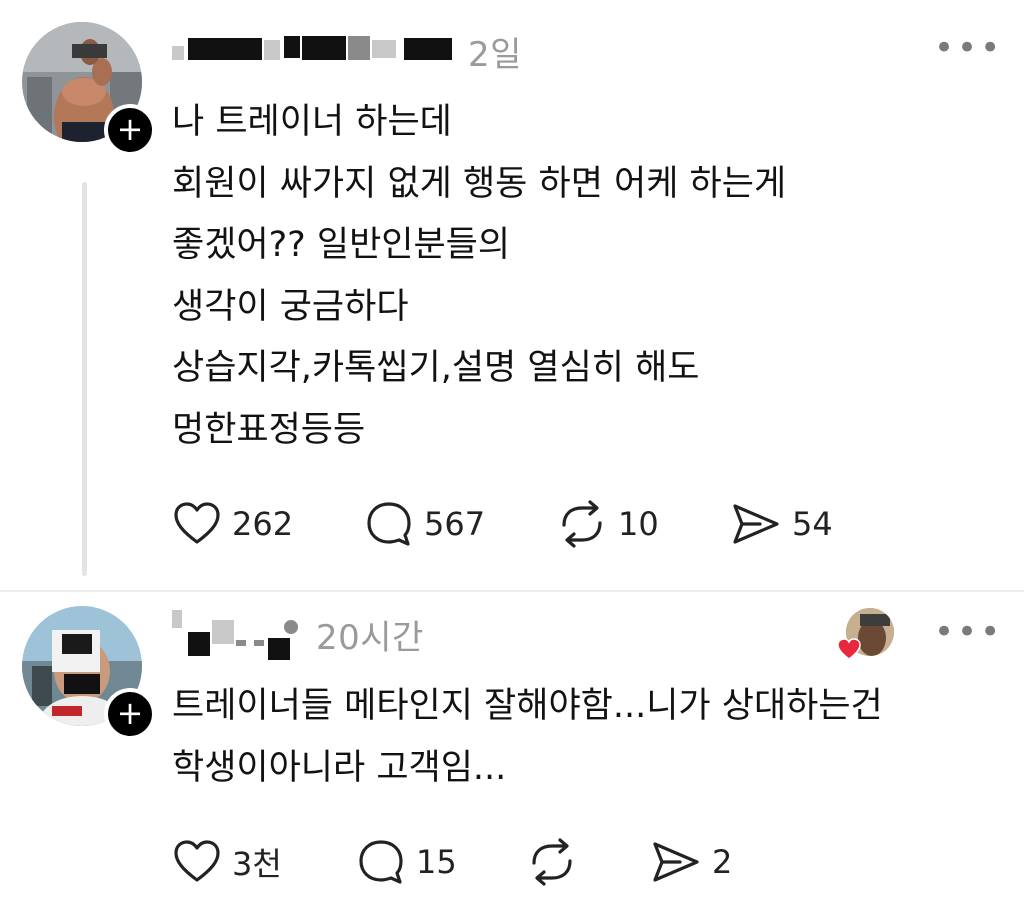 This screenshot has height=912, width=1024. What do you see at coordinates (638, 524) in the screenshot?
I see `repost-count: 10` at bounding box center [638, 524].